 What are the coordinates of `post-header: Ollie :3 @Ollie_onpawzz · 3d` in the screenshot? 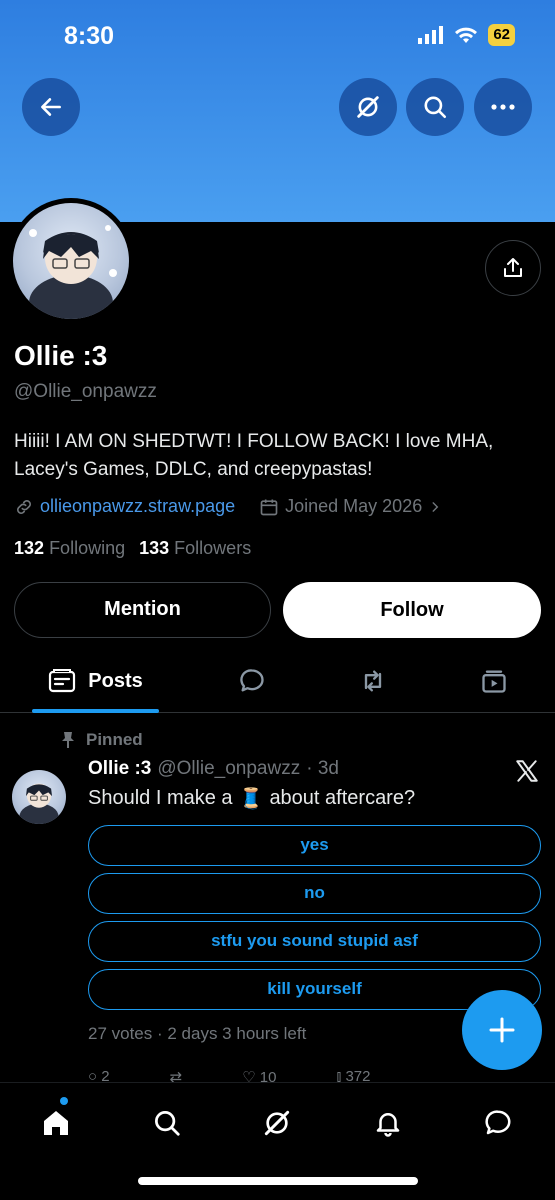 It's located at (213, 769).